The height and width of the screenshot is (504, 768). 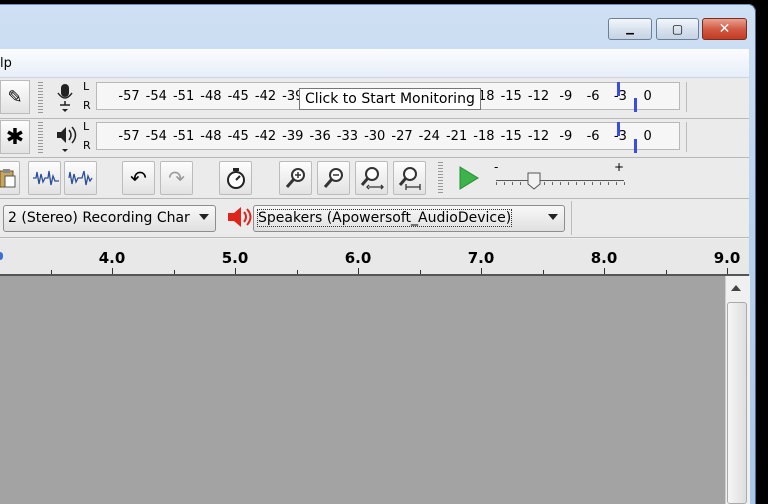 I want to click on menu-help: lp, so click(x=6, y=63).